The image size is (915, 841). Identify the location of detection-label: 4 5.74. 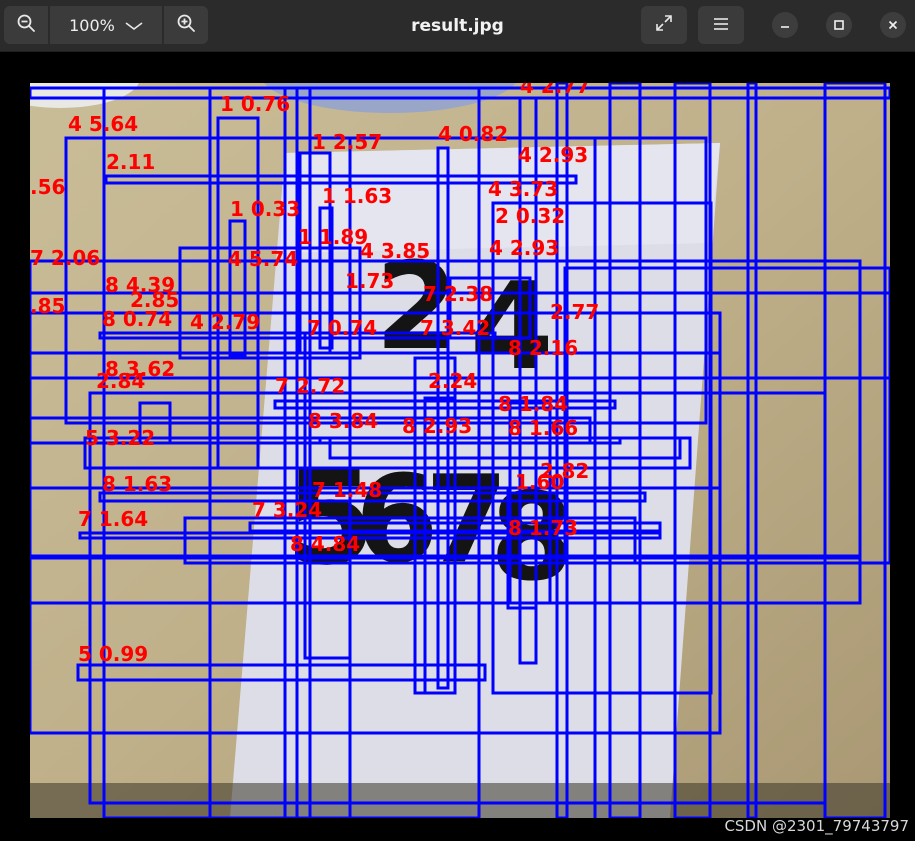
(263, 259).